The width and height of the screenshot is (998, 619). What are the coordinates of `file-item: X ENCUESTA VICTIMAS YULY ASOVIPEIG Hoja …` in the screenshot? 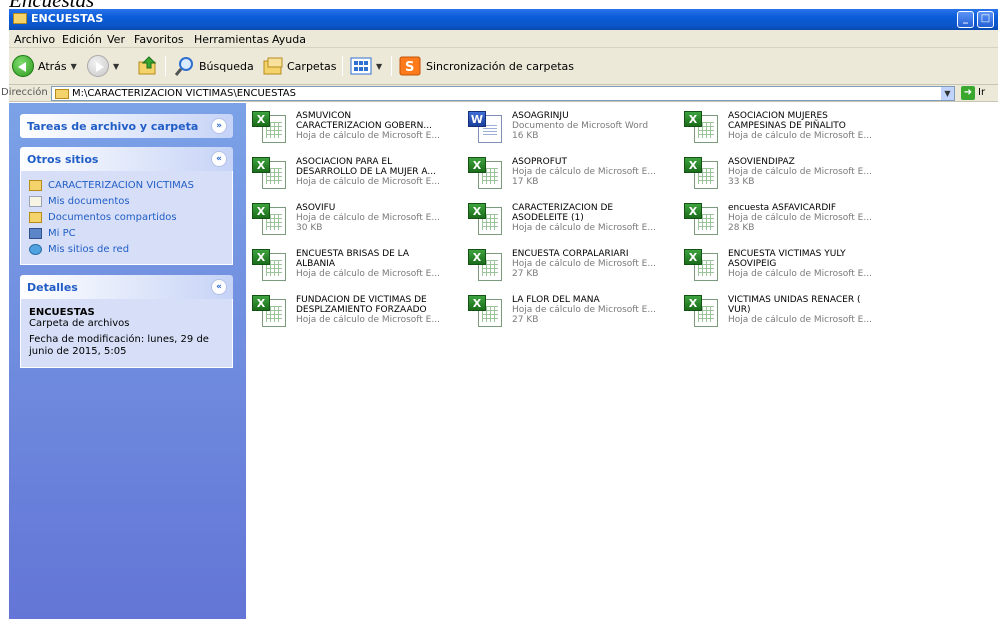 It's located at (783, 268).